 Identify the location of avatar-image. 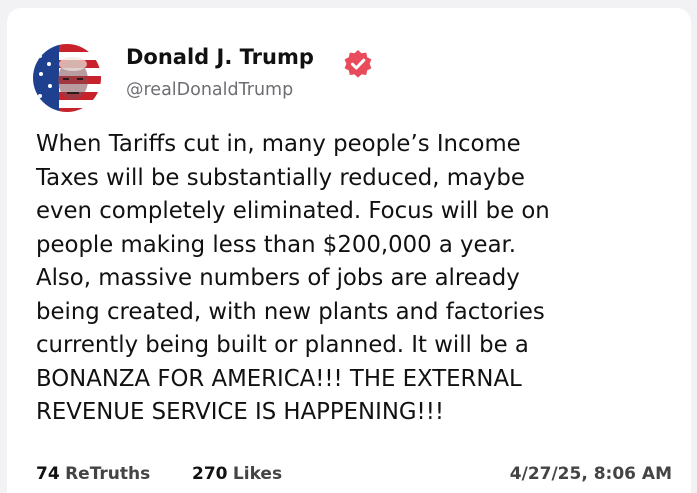
(67, 78).